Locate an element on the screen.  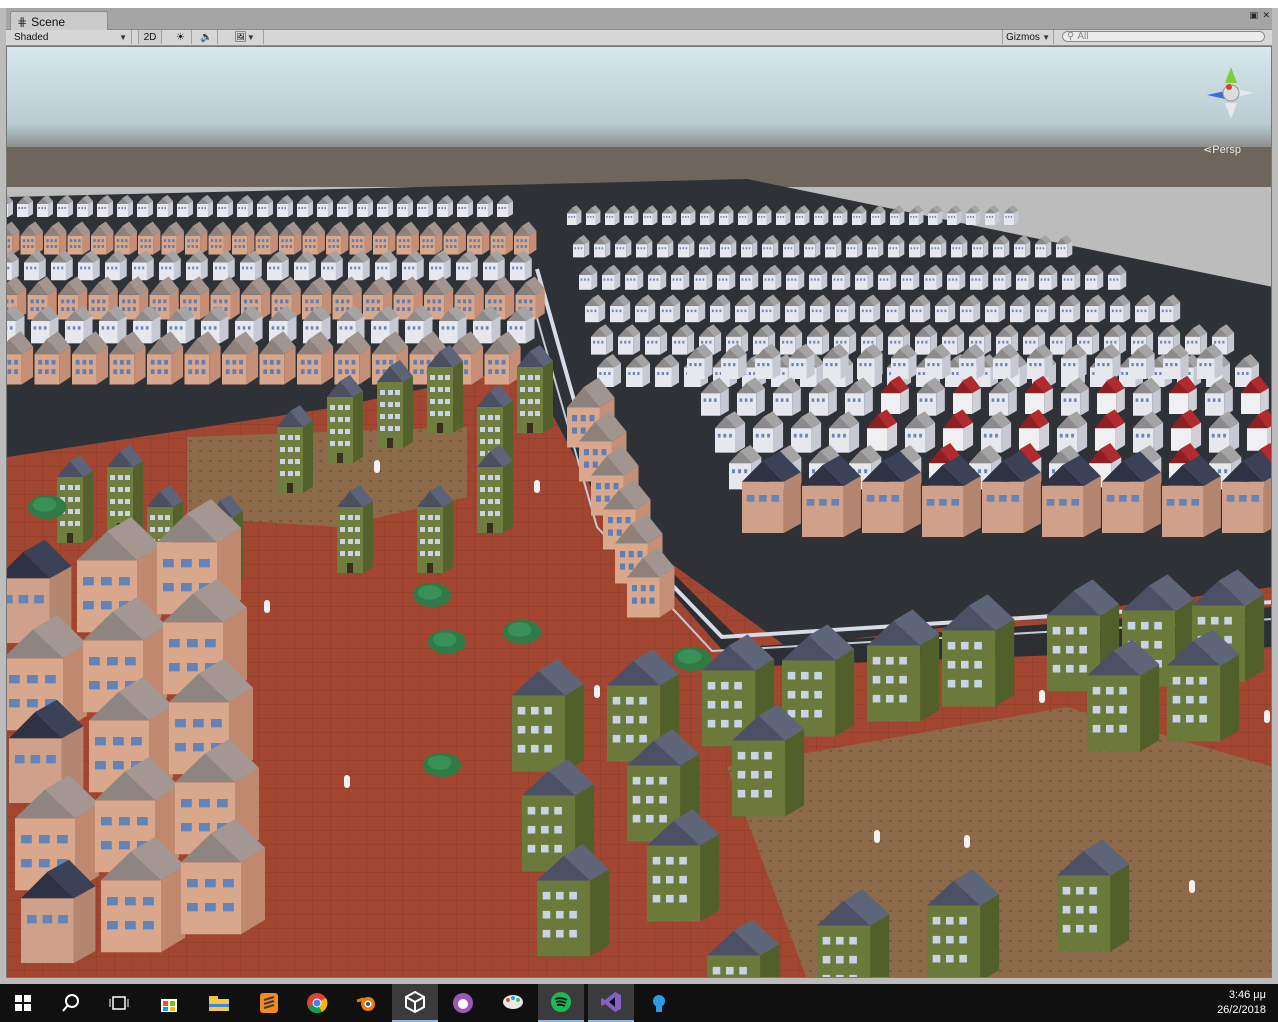
tab-label: Scene is located at coordinates (48, 21).